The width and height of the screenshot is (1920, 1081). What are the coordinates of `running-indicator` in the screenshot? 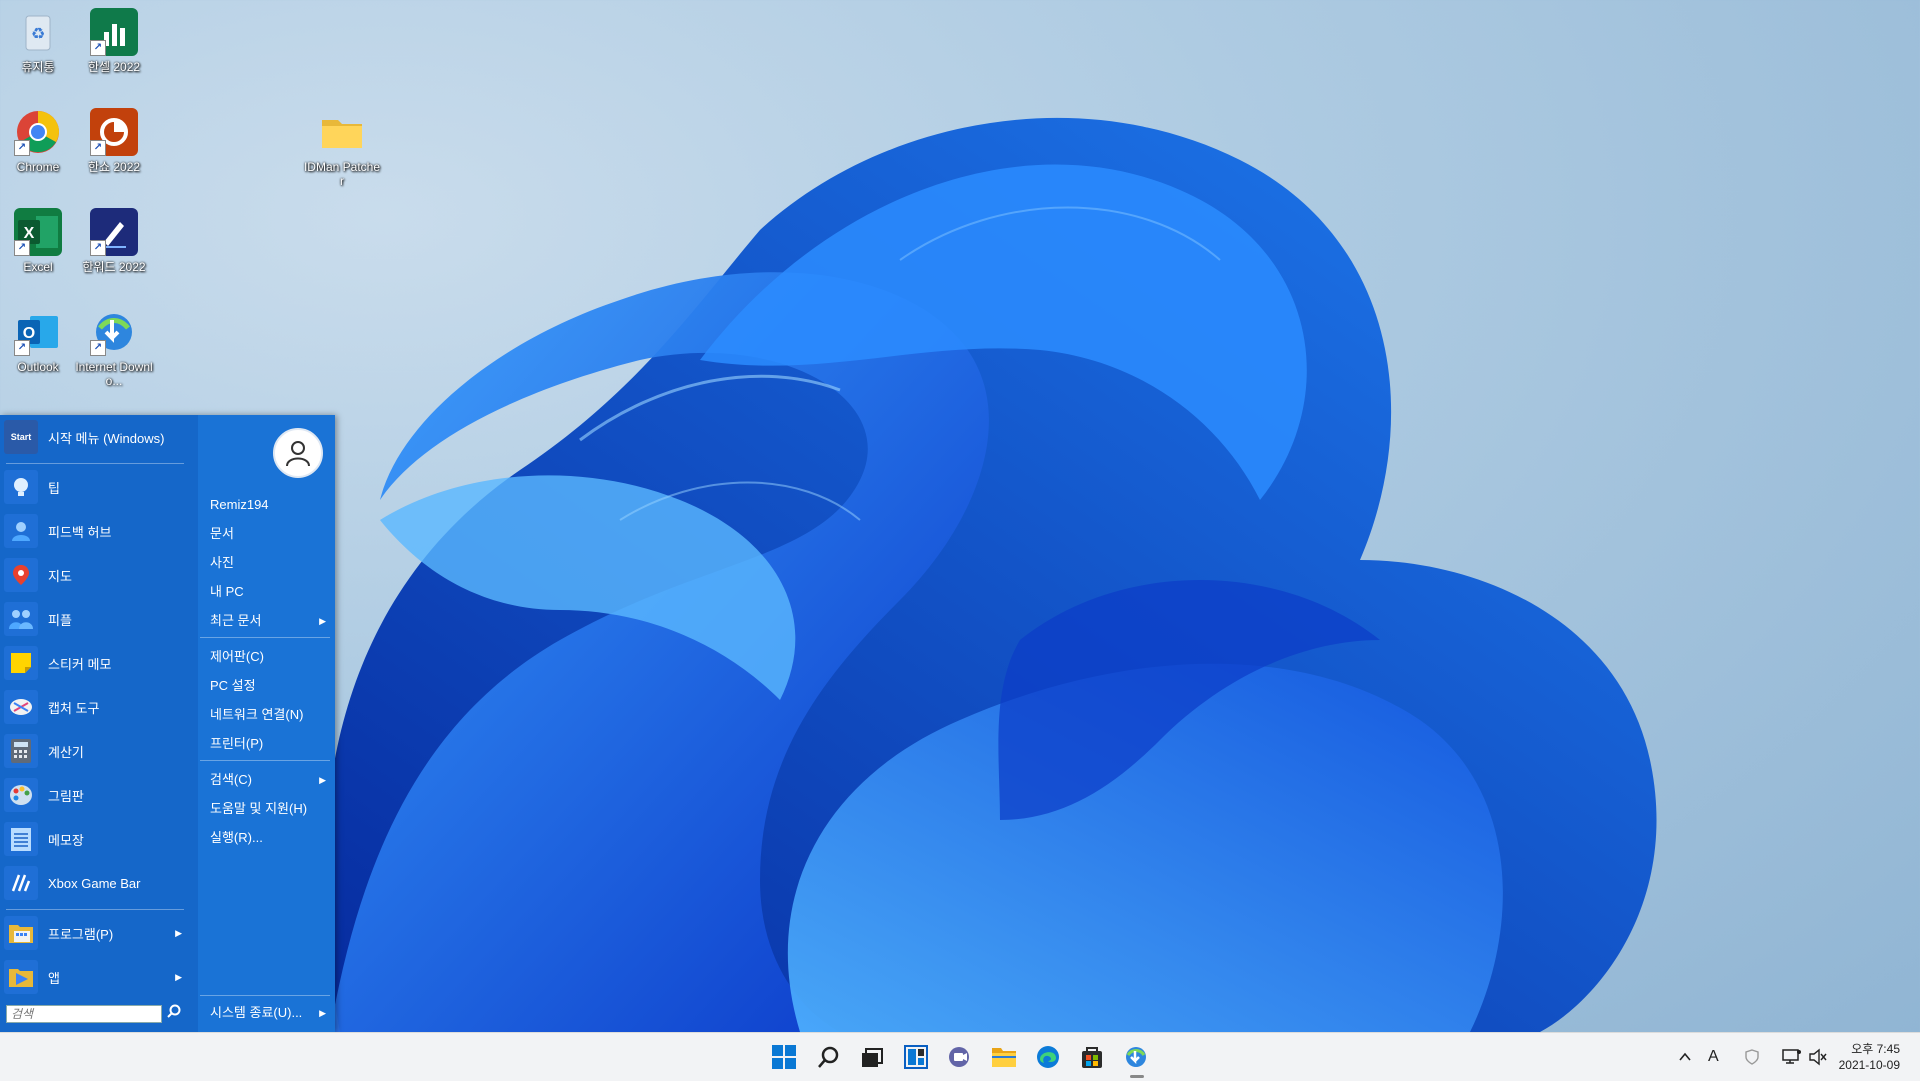 It's located at (1137, 1076).